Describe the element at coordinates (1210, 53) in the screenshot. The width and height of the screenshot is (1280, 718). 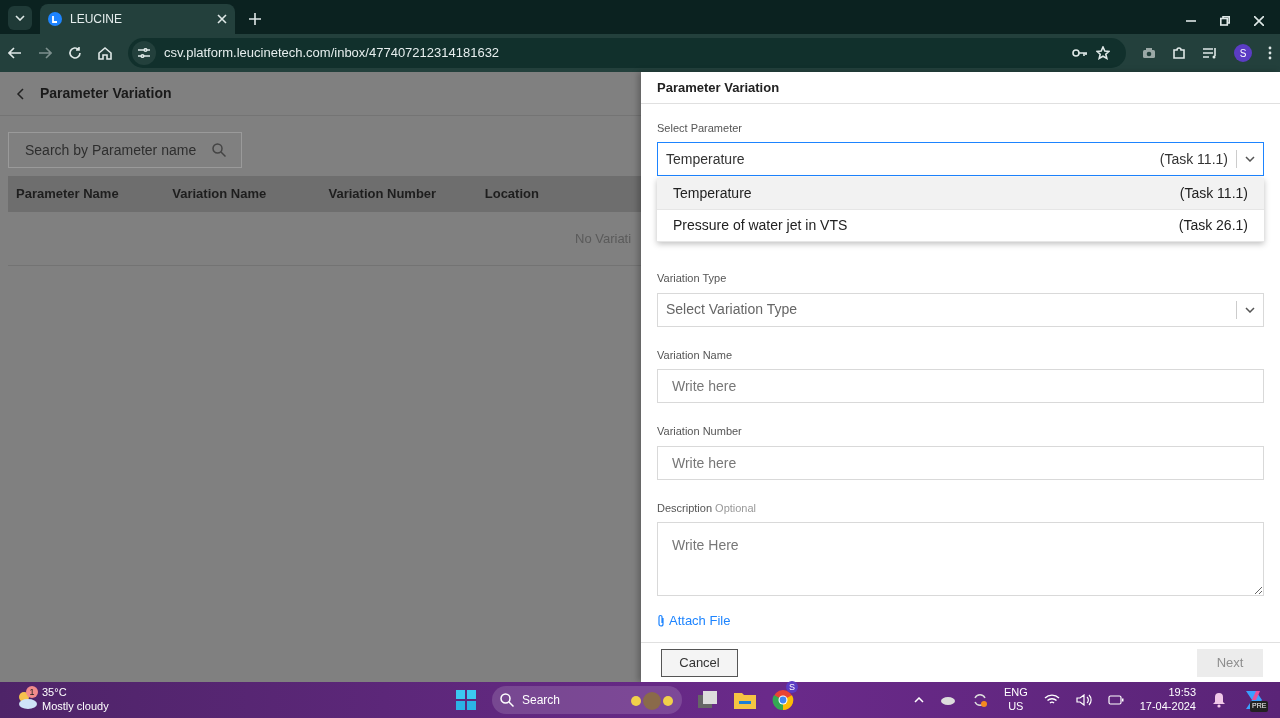
I see `media-icon` at that location.